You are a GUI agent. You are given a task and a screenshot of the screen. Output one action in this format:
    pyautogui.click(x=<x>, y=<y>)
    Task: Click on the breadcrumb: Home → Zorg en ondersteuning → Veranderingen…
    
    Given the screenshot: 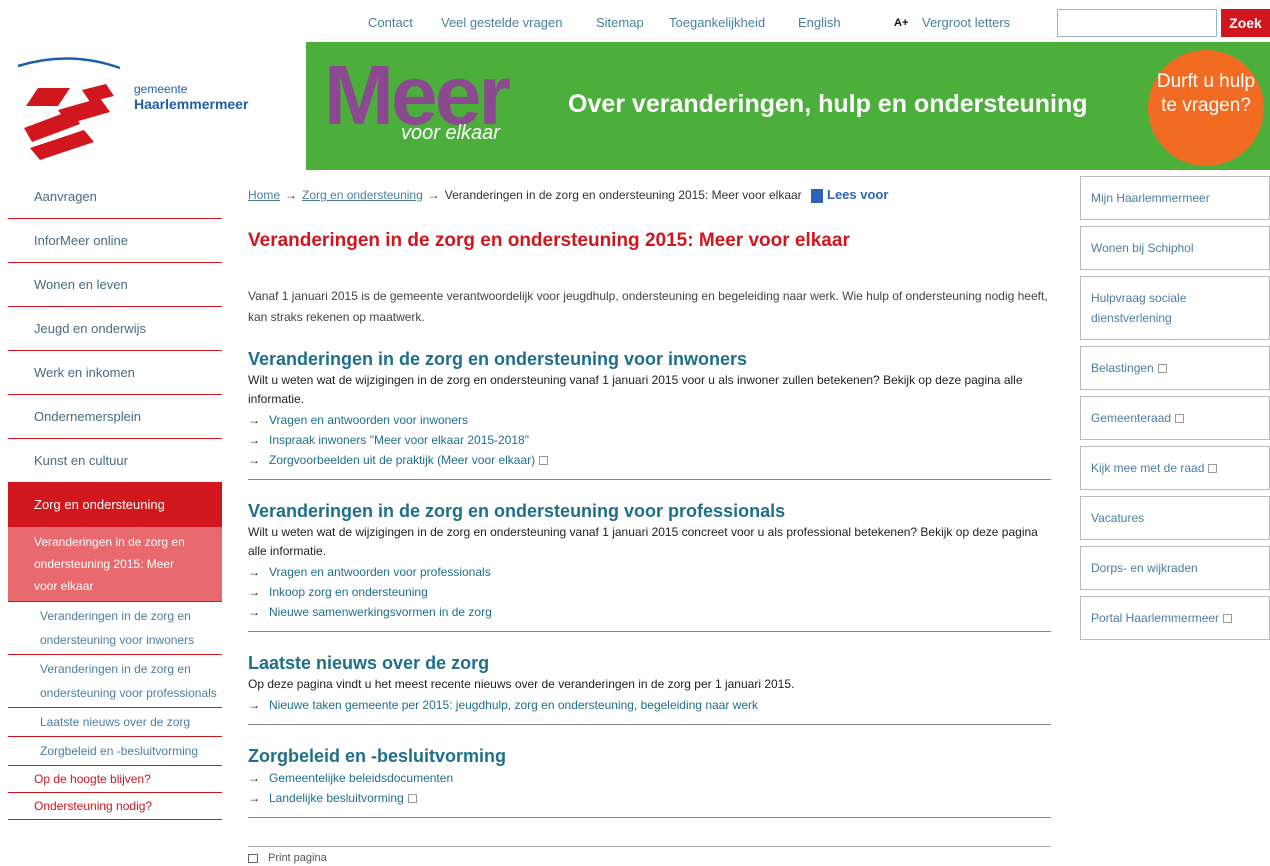 What is the action you would take?
    pyautogui.click(x=649, y=196)
    